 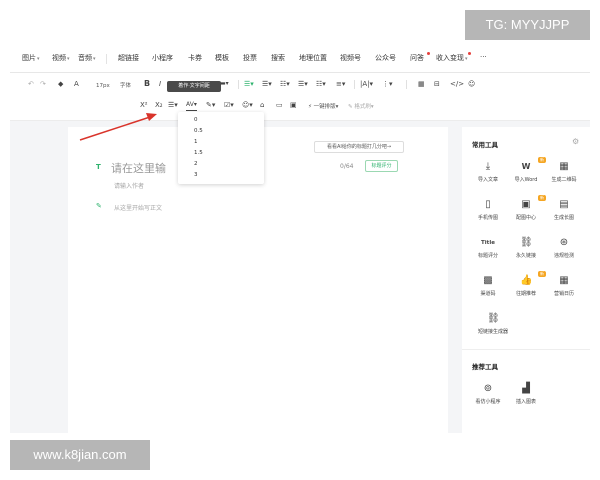 I want to click on indent-icon: ☷▾, so click(x=285, y=84).